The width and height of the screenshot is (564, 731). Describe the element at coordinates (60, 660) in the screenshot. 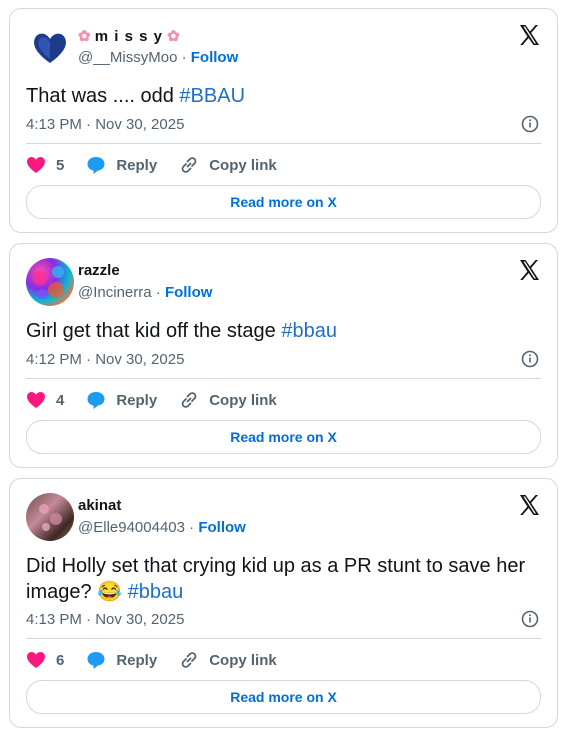

I see `like-count: 6` at that location.